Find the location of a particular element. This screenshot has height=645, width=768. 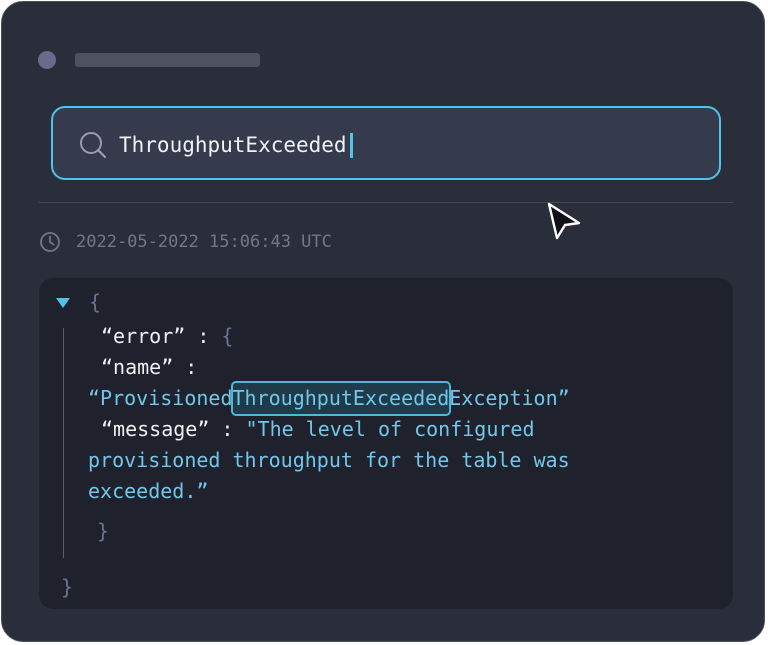

json-name-colon: : is located at coordinates (185, 367).